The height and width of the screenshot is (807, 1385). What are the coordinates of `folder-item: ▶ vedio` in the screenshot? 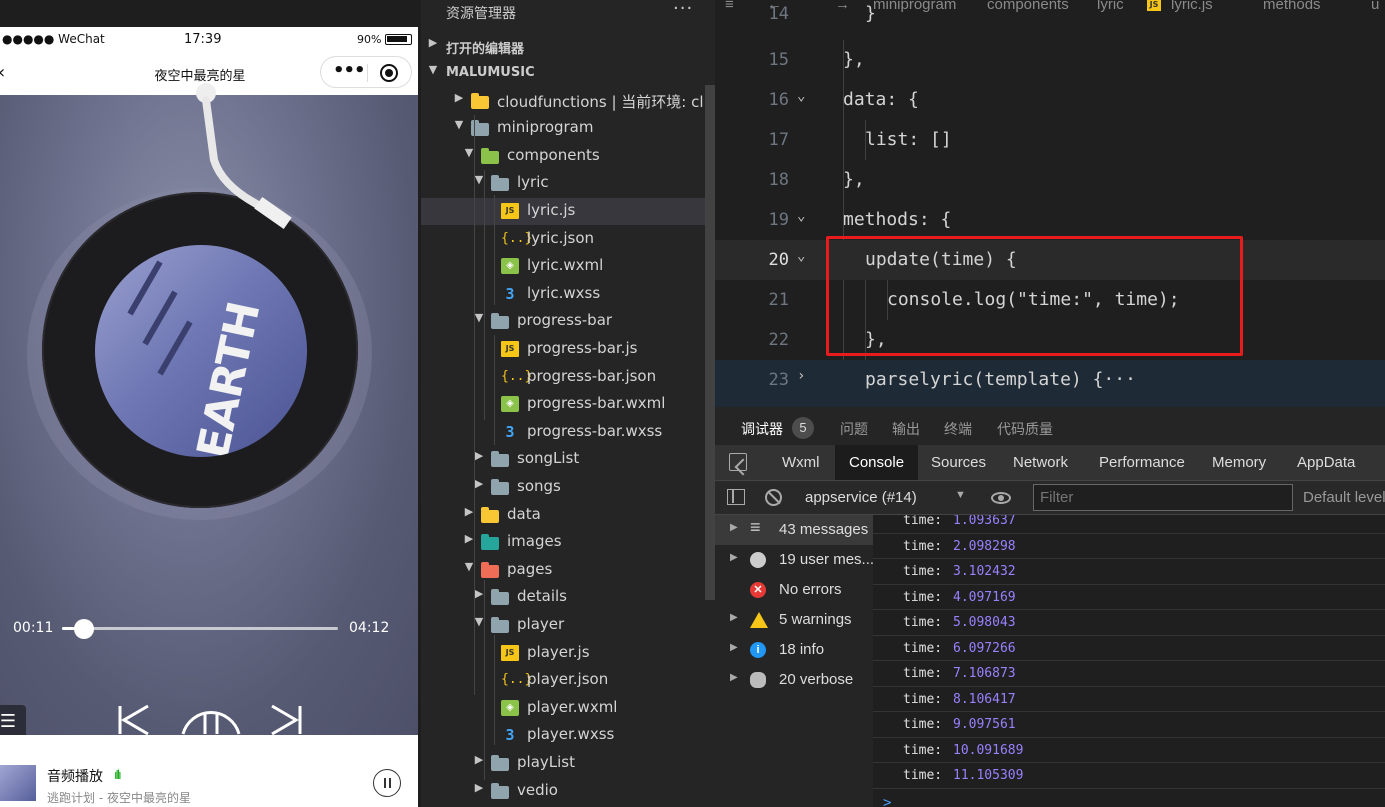 It's located at (568, 791).